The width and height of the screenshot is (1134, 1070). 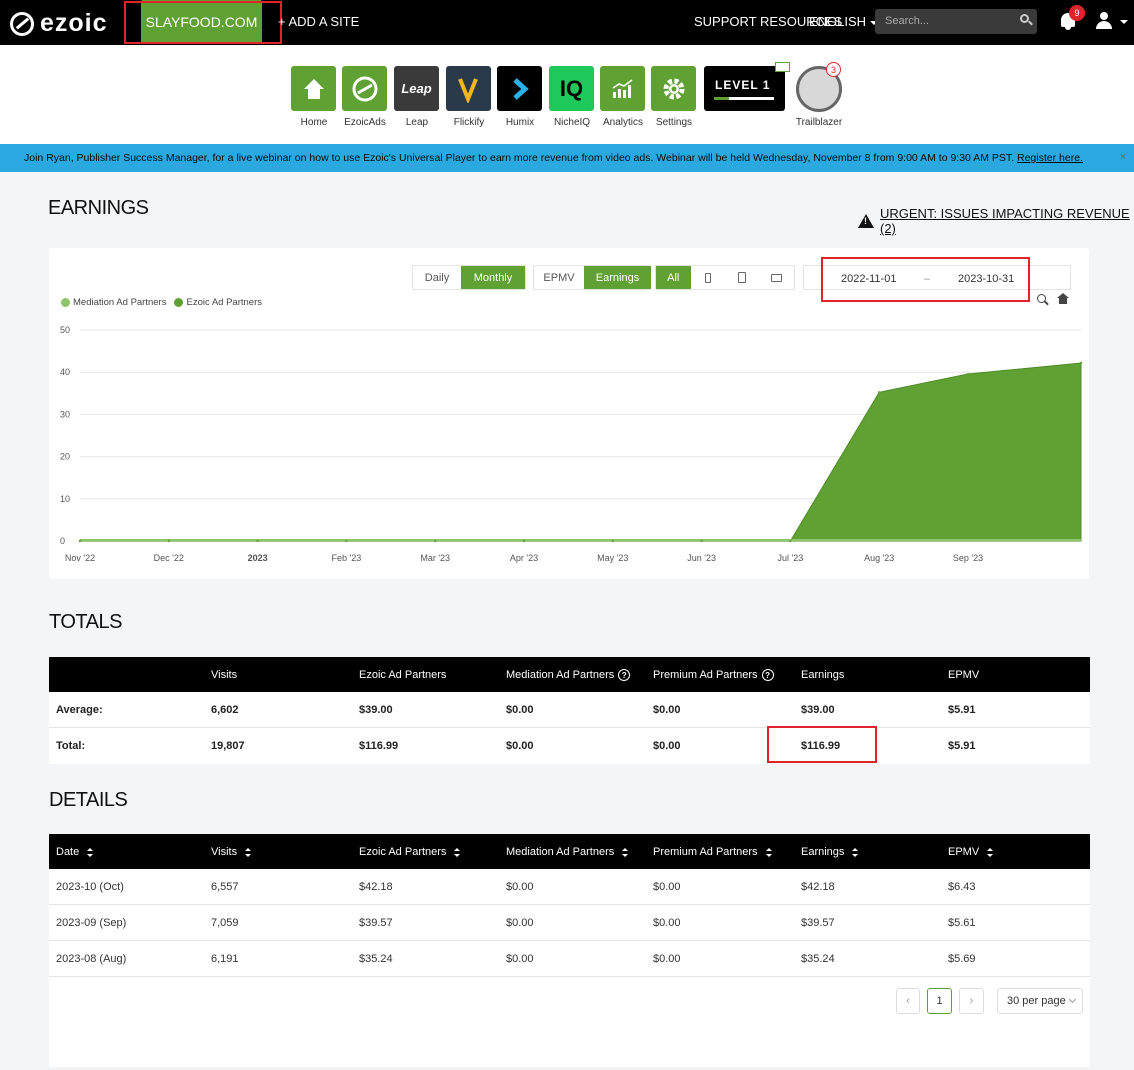 What do you see at coordinates (1123, 157) in the screenshot?
I see `close-icon: ×` at bounding box center [1123, 157].